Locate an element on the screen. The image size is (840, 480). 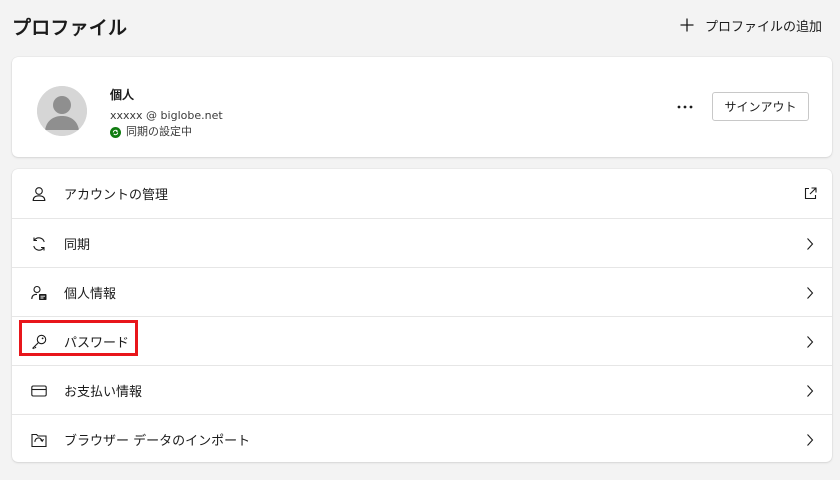
avatar is located at coordinates (62, 111).